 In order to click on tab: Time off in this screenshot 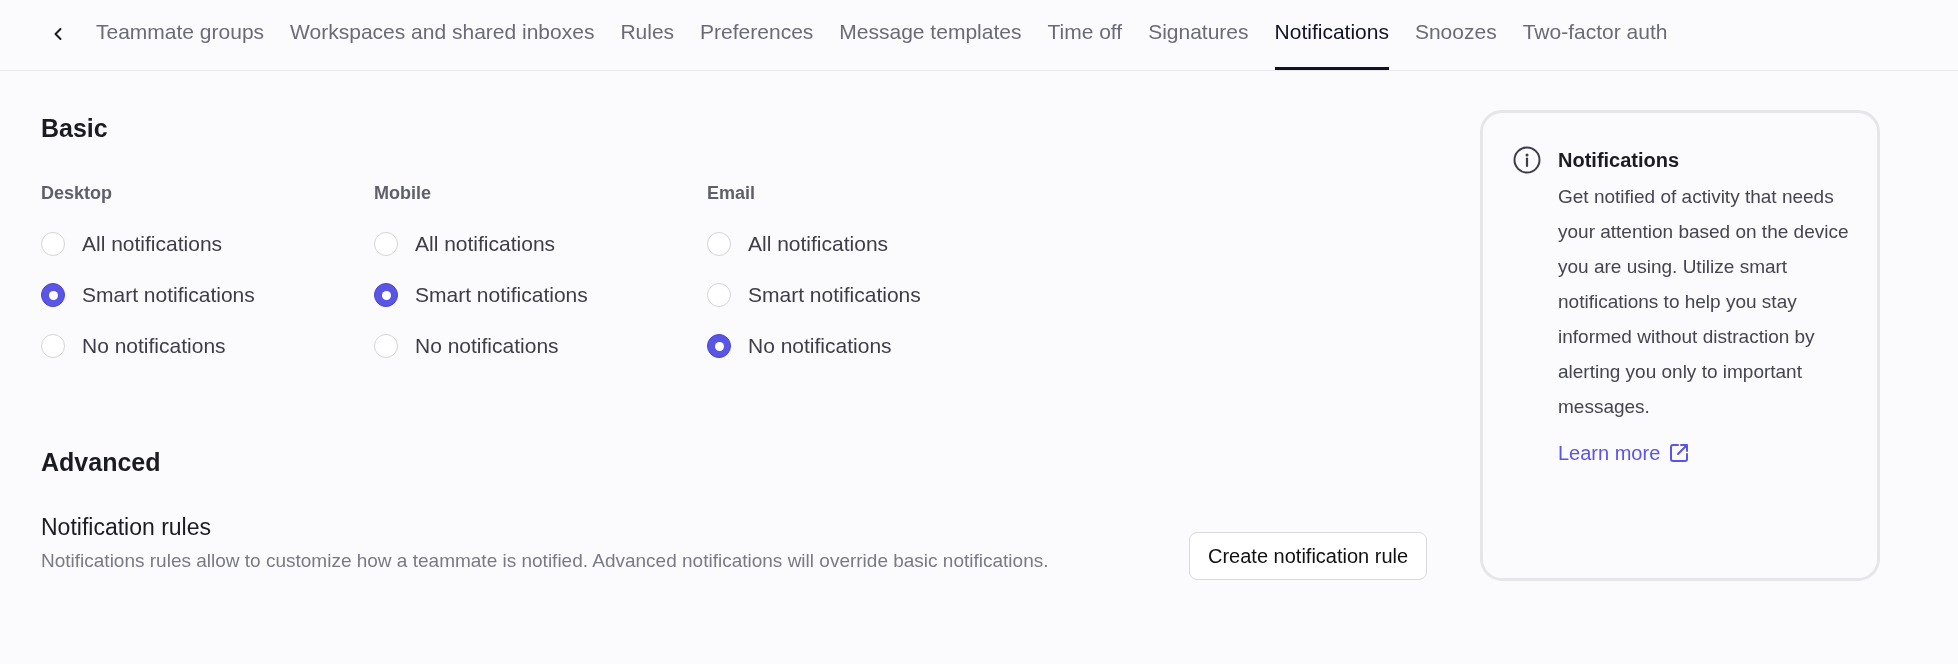, I will do `click(1085, 42)`.